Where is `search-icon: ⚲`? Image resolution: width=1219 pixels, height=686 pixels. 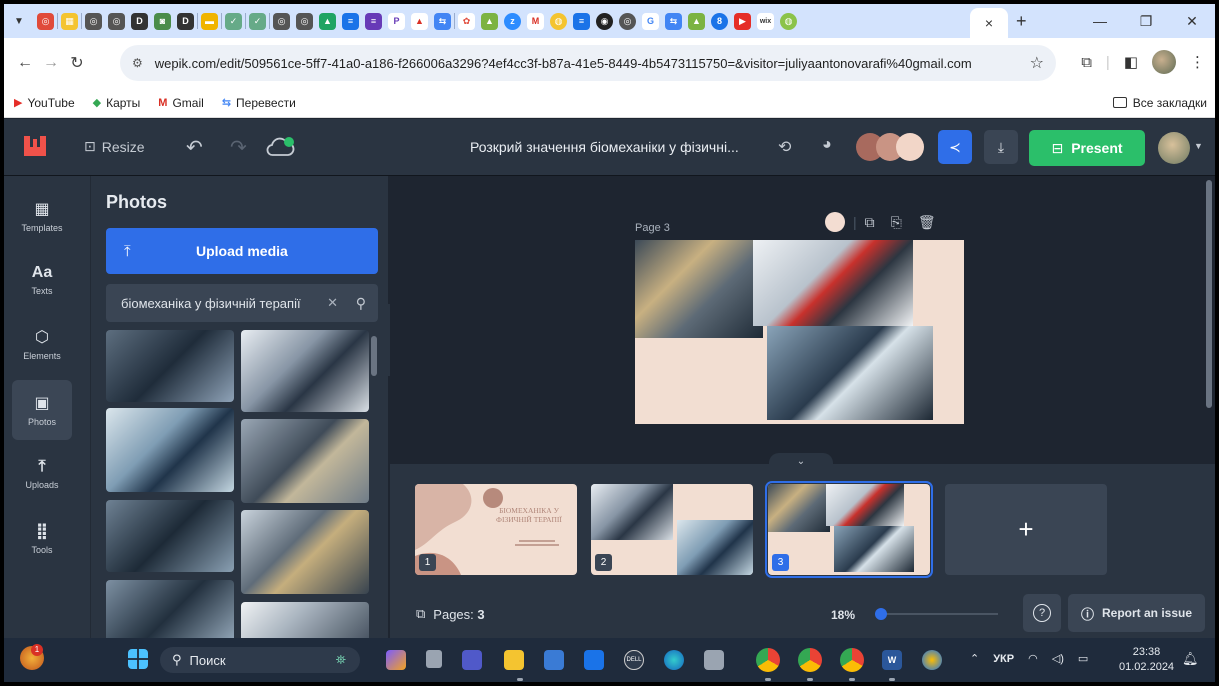
search-icon: ⚲ is located at coordinates (361, 303).